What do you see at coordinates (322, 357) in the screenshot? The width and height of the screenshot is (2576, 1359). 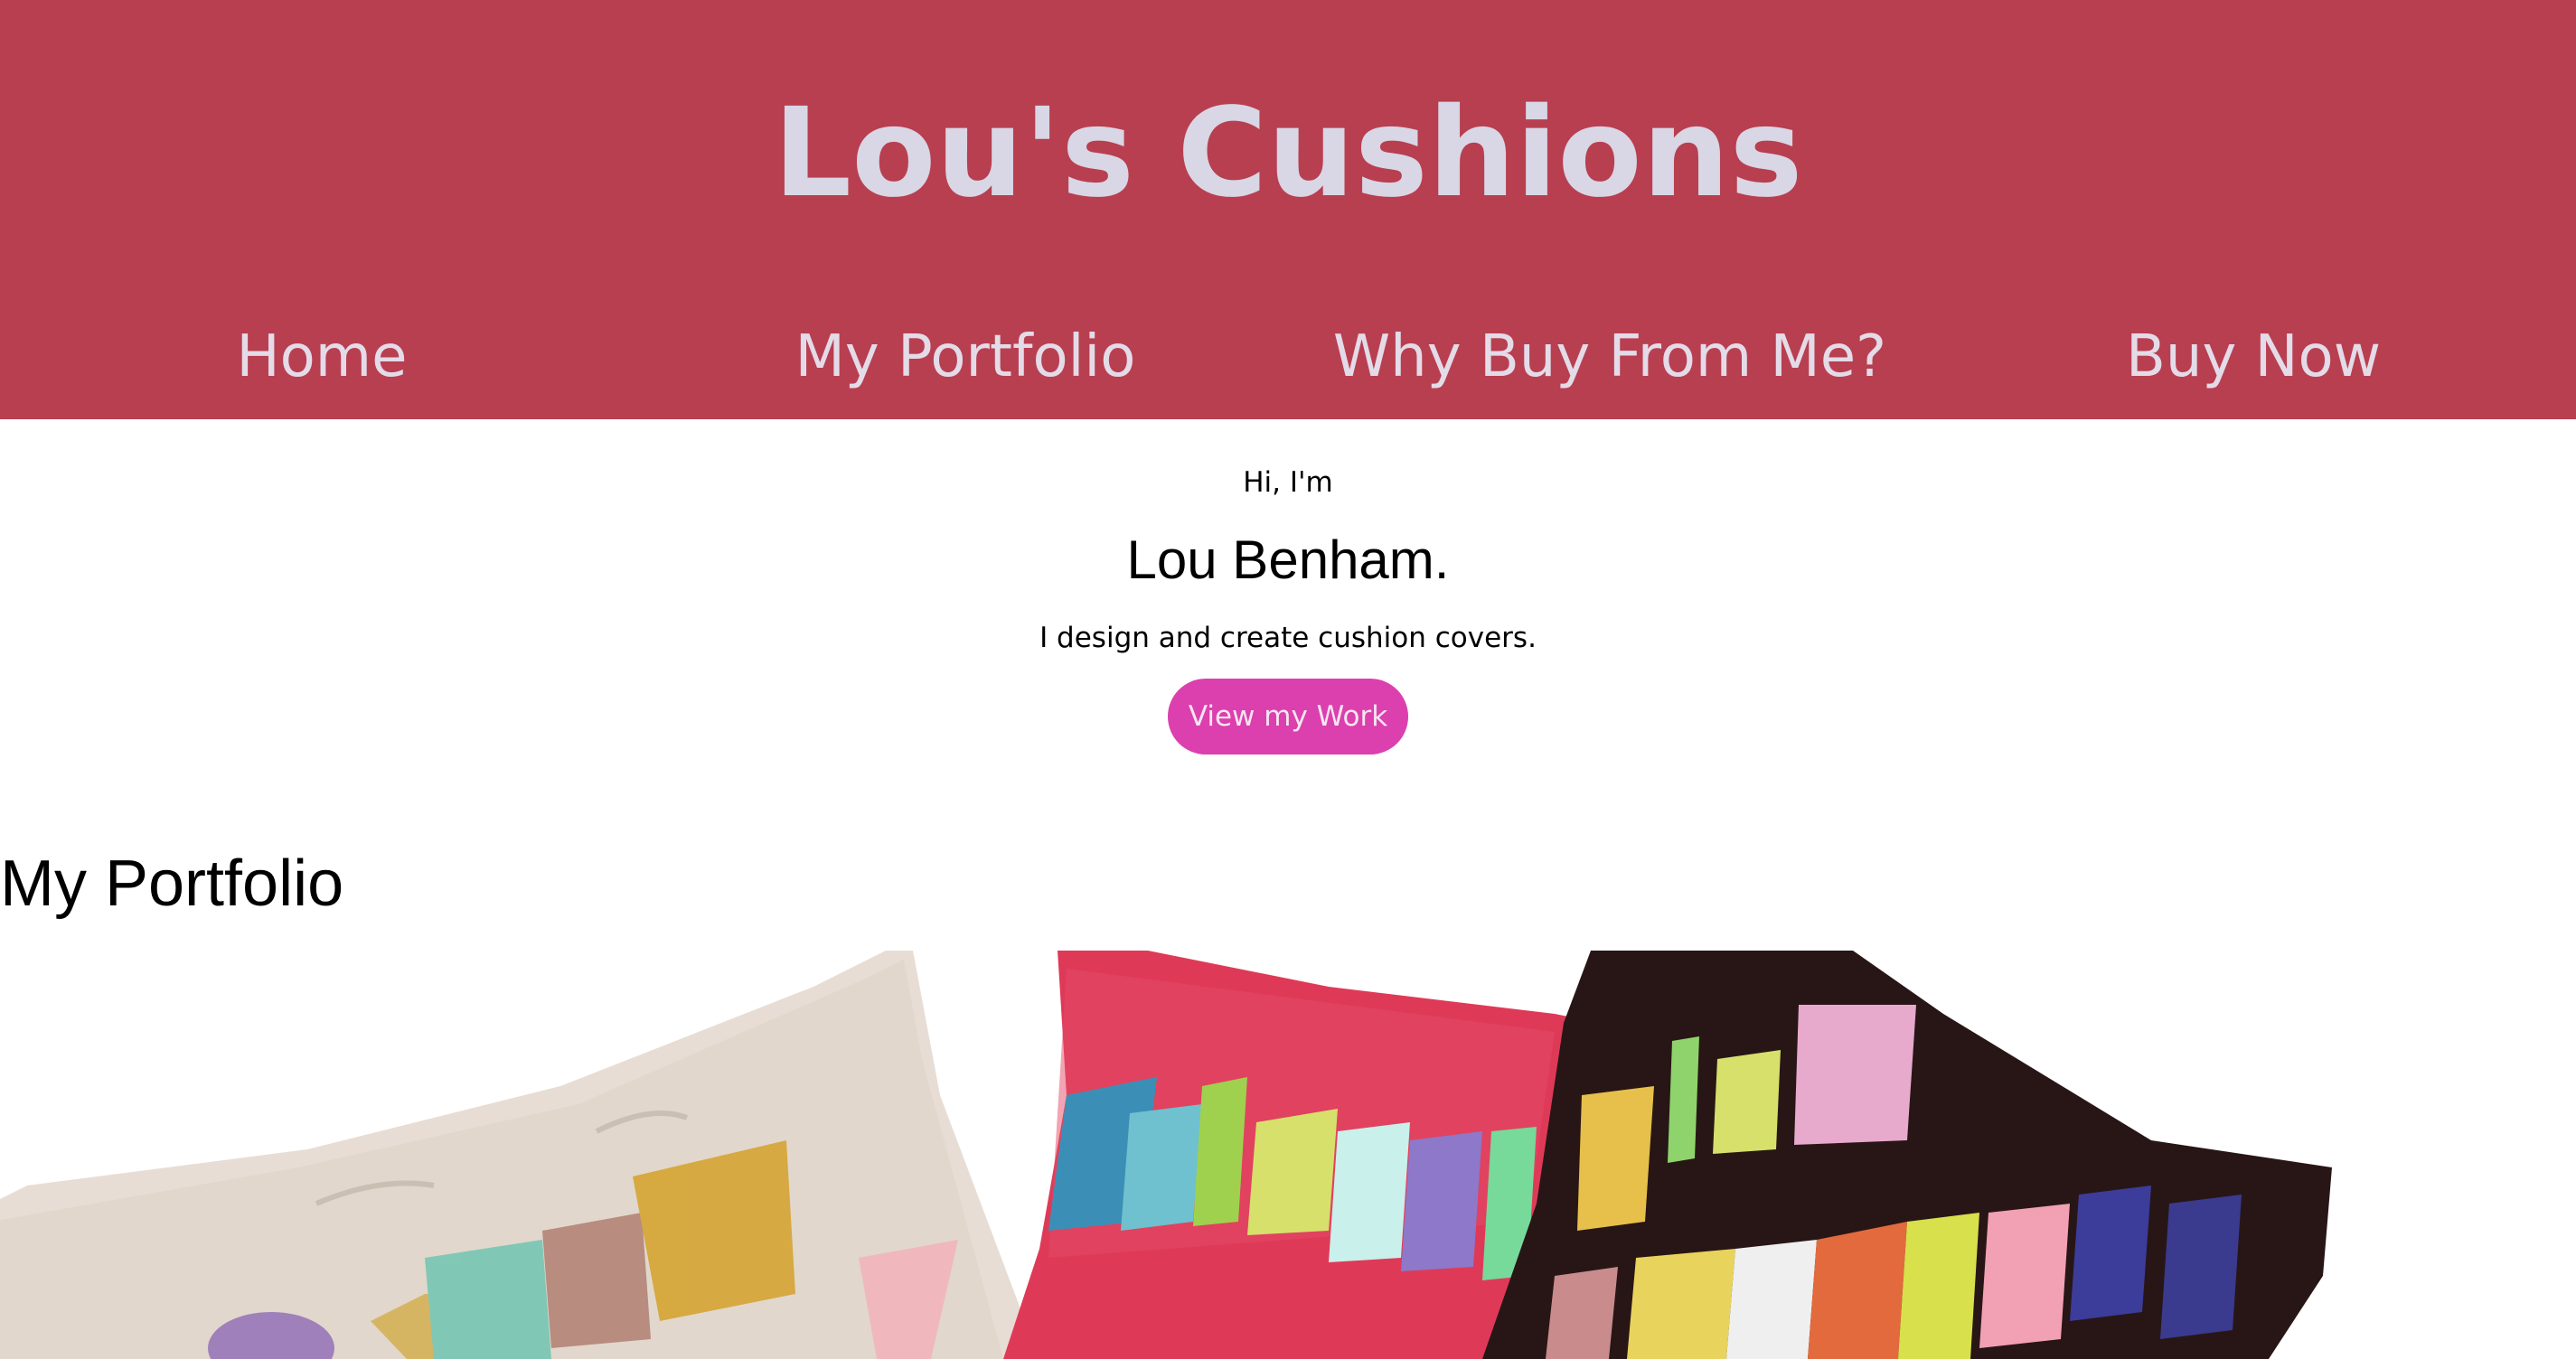 I see `nav-item-home: Home` at bounding box center [322, 357].